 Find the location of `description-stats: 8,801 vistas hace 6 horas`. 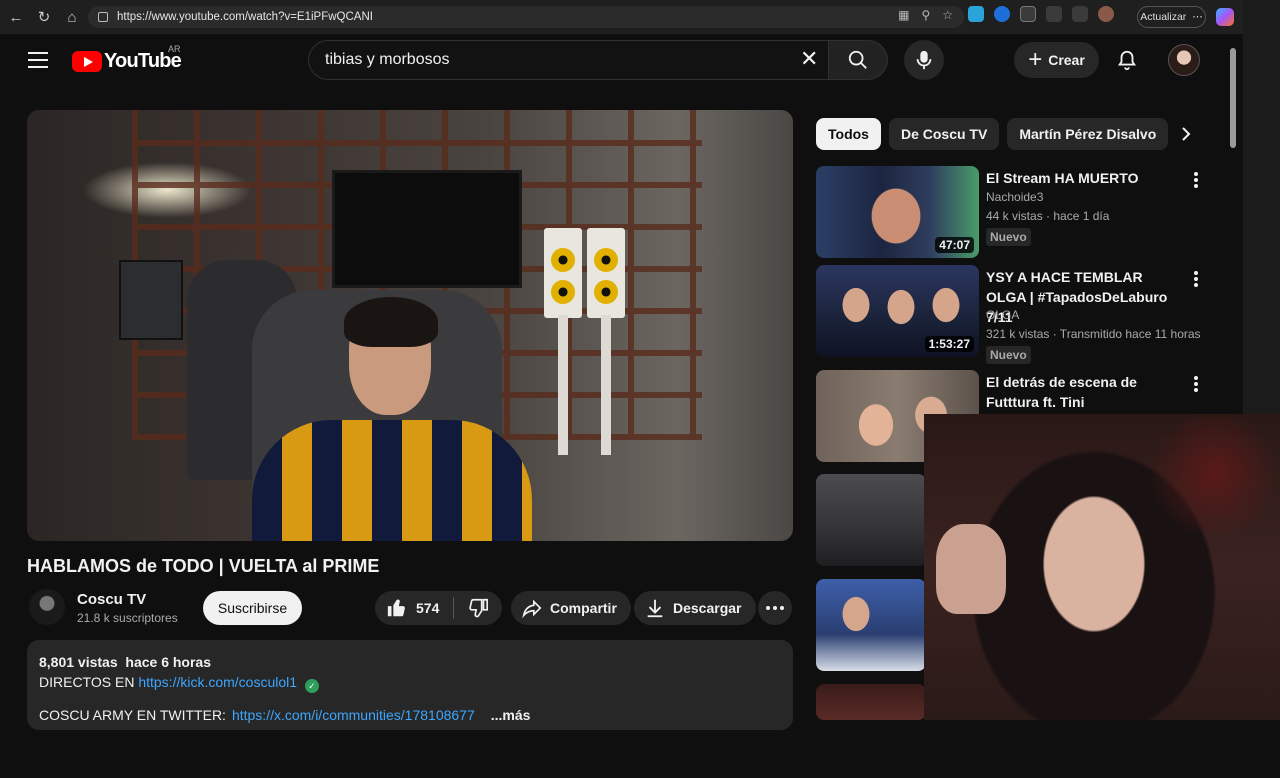

description-stats: 8,801 vistas hace 6 horas is located at coordinates (410, 662).